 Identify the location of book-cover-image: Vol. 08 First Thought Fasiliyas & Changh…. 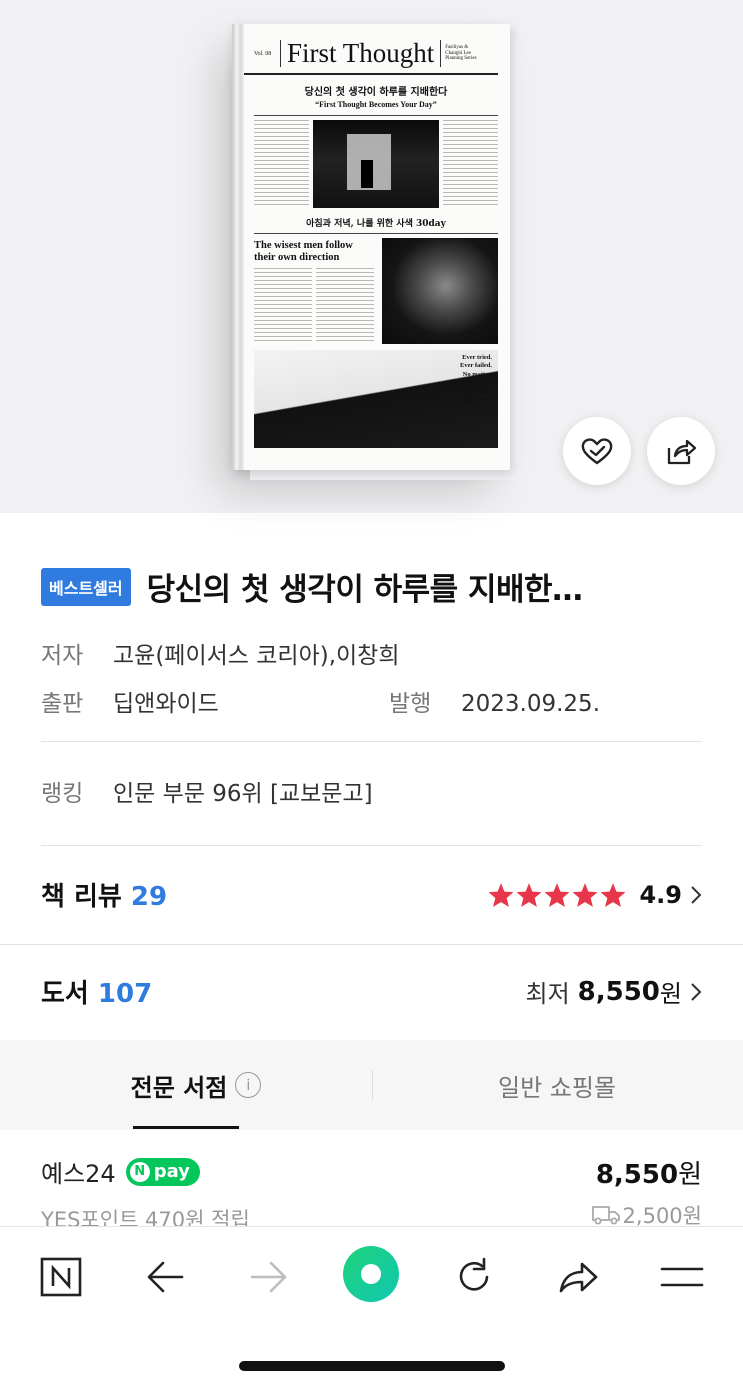
(371, 247).